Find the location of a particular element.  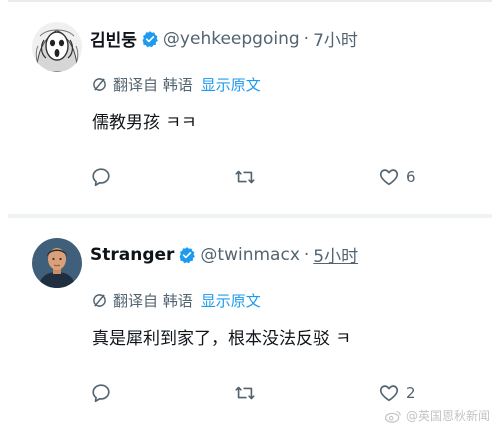

like-button: 2 is located at coordinates (397, 393).